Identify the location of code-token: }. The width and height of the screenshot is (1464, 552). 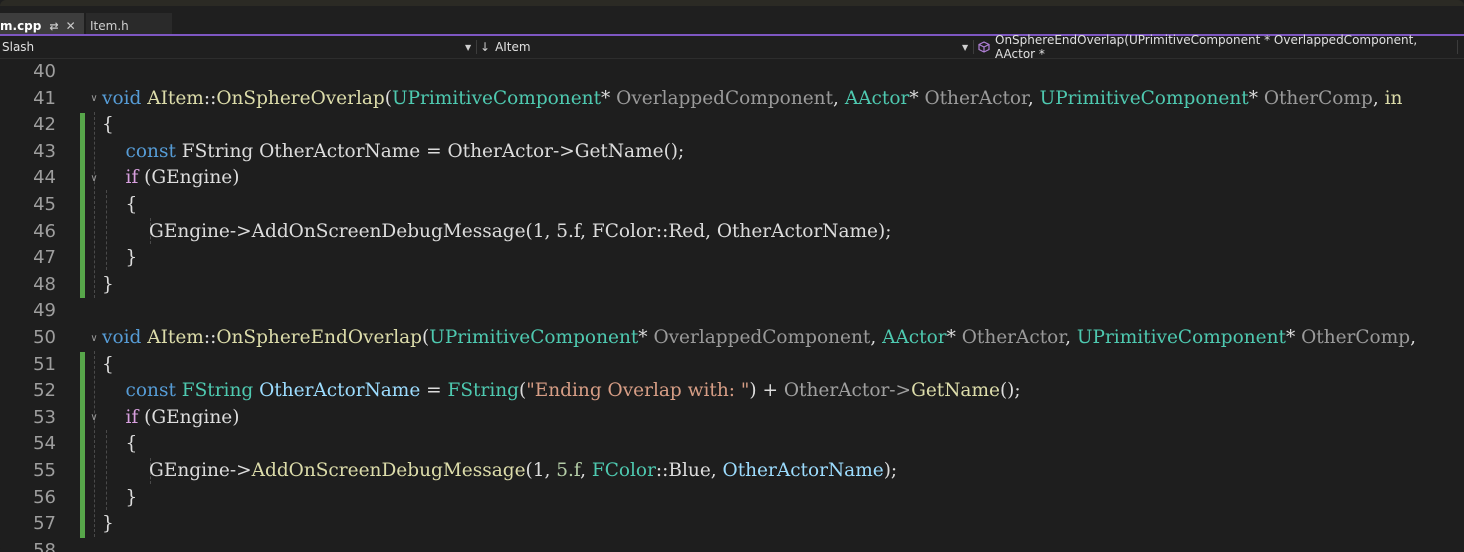
(120, 258).